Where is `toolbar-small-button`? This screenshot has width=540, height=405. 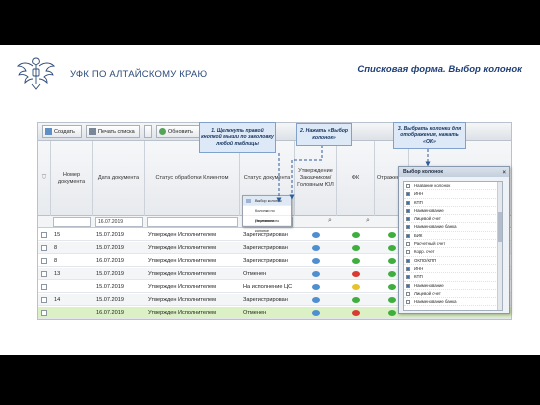 toolbar-small-button is located at coordinates (148, 131).